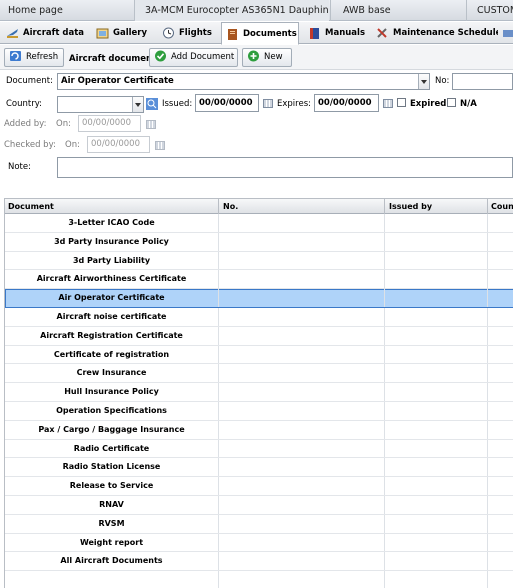 The image size is (513, 588). I want to click on tab-aircraft: 3A-MCM Eurocopter AS365N1 Dauphin, so click(231, 10).